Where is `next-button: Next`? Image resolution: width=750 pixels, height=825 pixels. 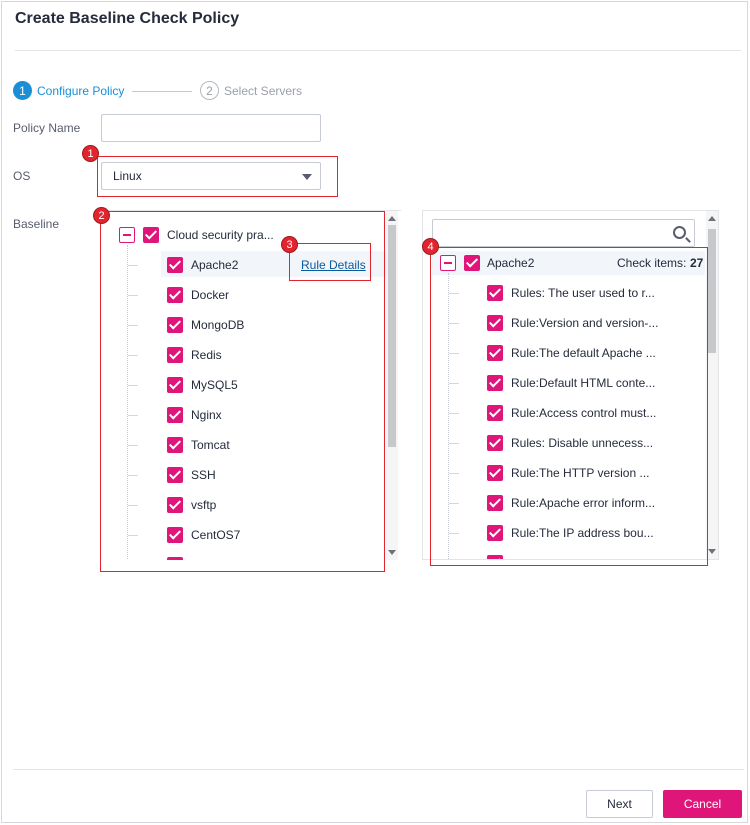
next-button: Next is located at coordinates (619, 804).